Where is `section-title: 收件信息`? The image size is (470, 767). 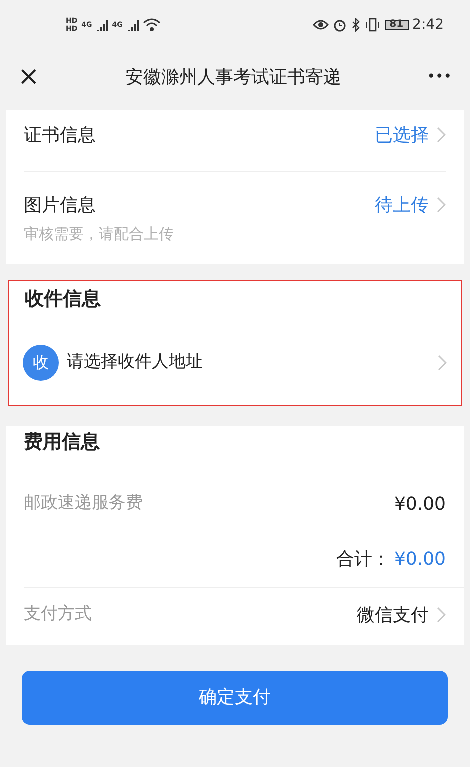 section-title: 收件信息 is located at coordinates (63, 299).